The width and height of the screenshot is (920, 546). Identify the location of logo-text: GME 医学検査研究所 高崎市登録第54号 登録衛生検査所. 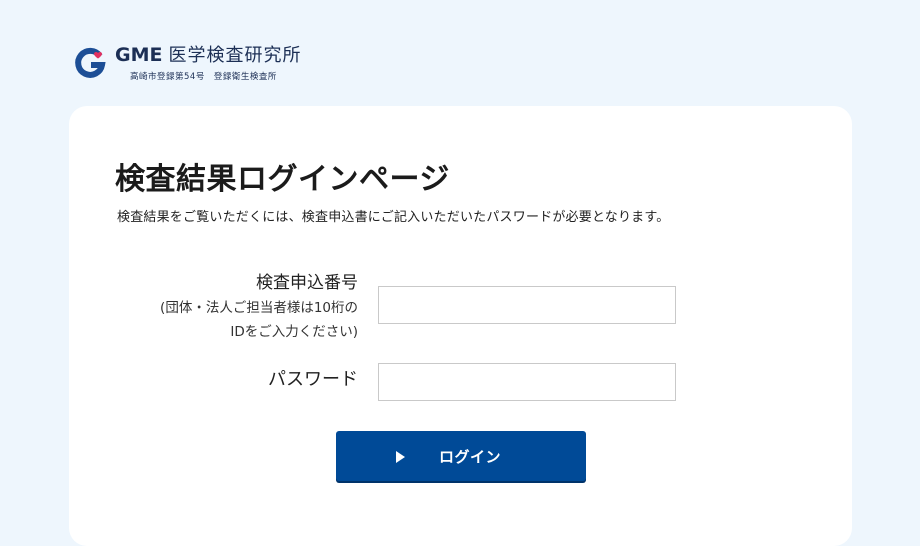
(208, 63).